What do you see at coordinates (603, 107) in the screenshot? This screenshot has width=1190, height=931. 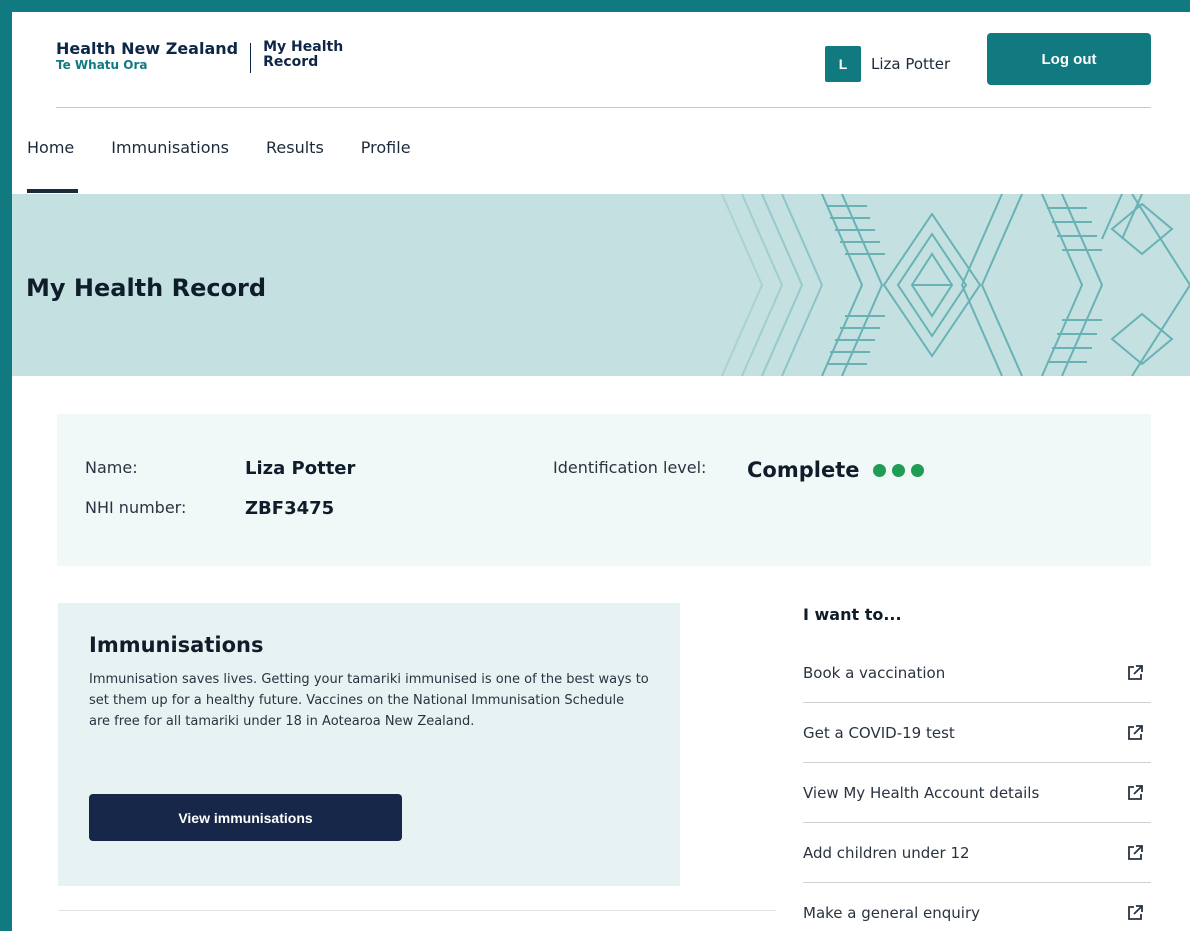 I see `header-divider` at bounding box center [603, 107].